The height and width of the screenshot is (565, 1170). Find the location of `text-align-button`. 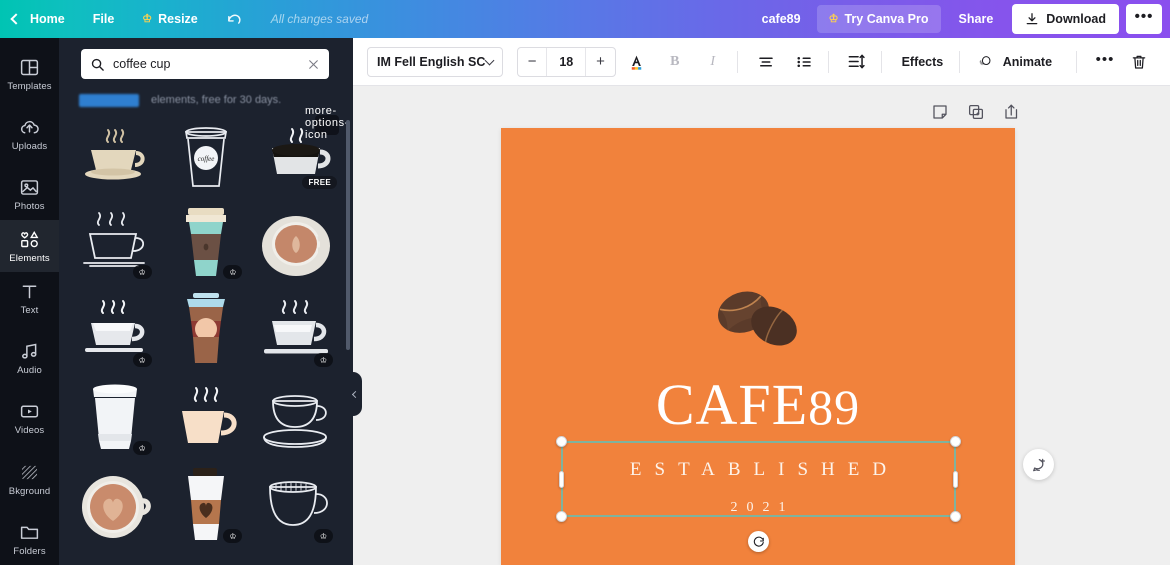

text-align-button is located at coordinates (766, 62).